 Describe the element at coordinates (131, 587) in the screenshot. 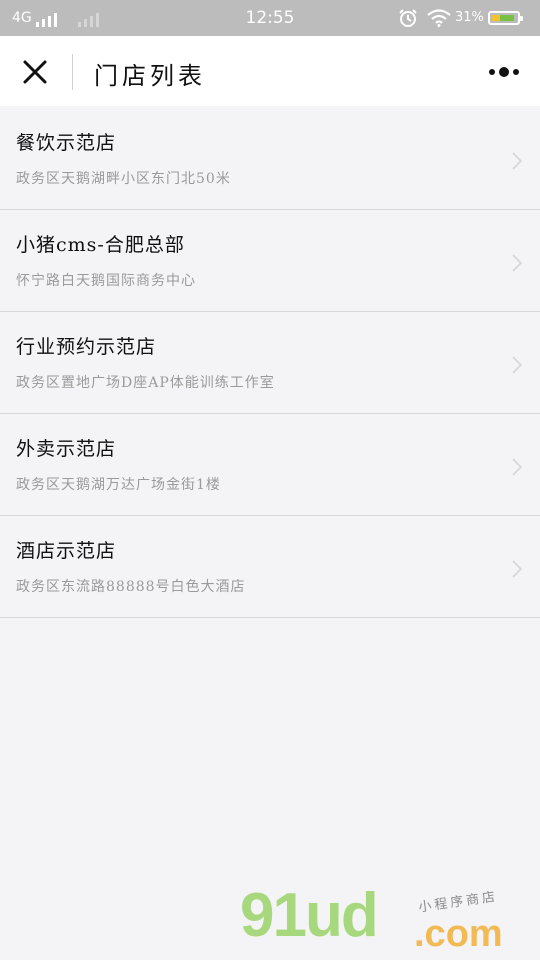

I see `store-address: 政务区东流路88888号白色大酒店` at that location.